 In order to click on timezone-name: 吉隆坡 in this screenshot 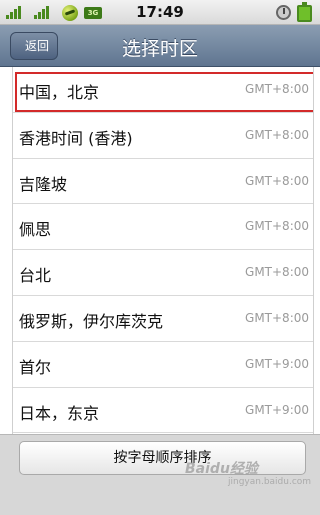, I will do `click(43, 184)`.